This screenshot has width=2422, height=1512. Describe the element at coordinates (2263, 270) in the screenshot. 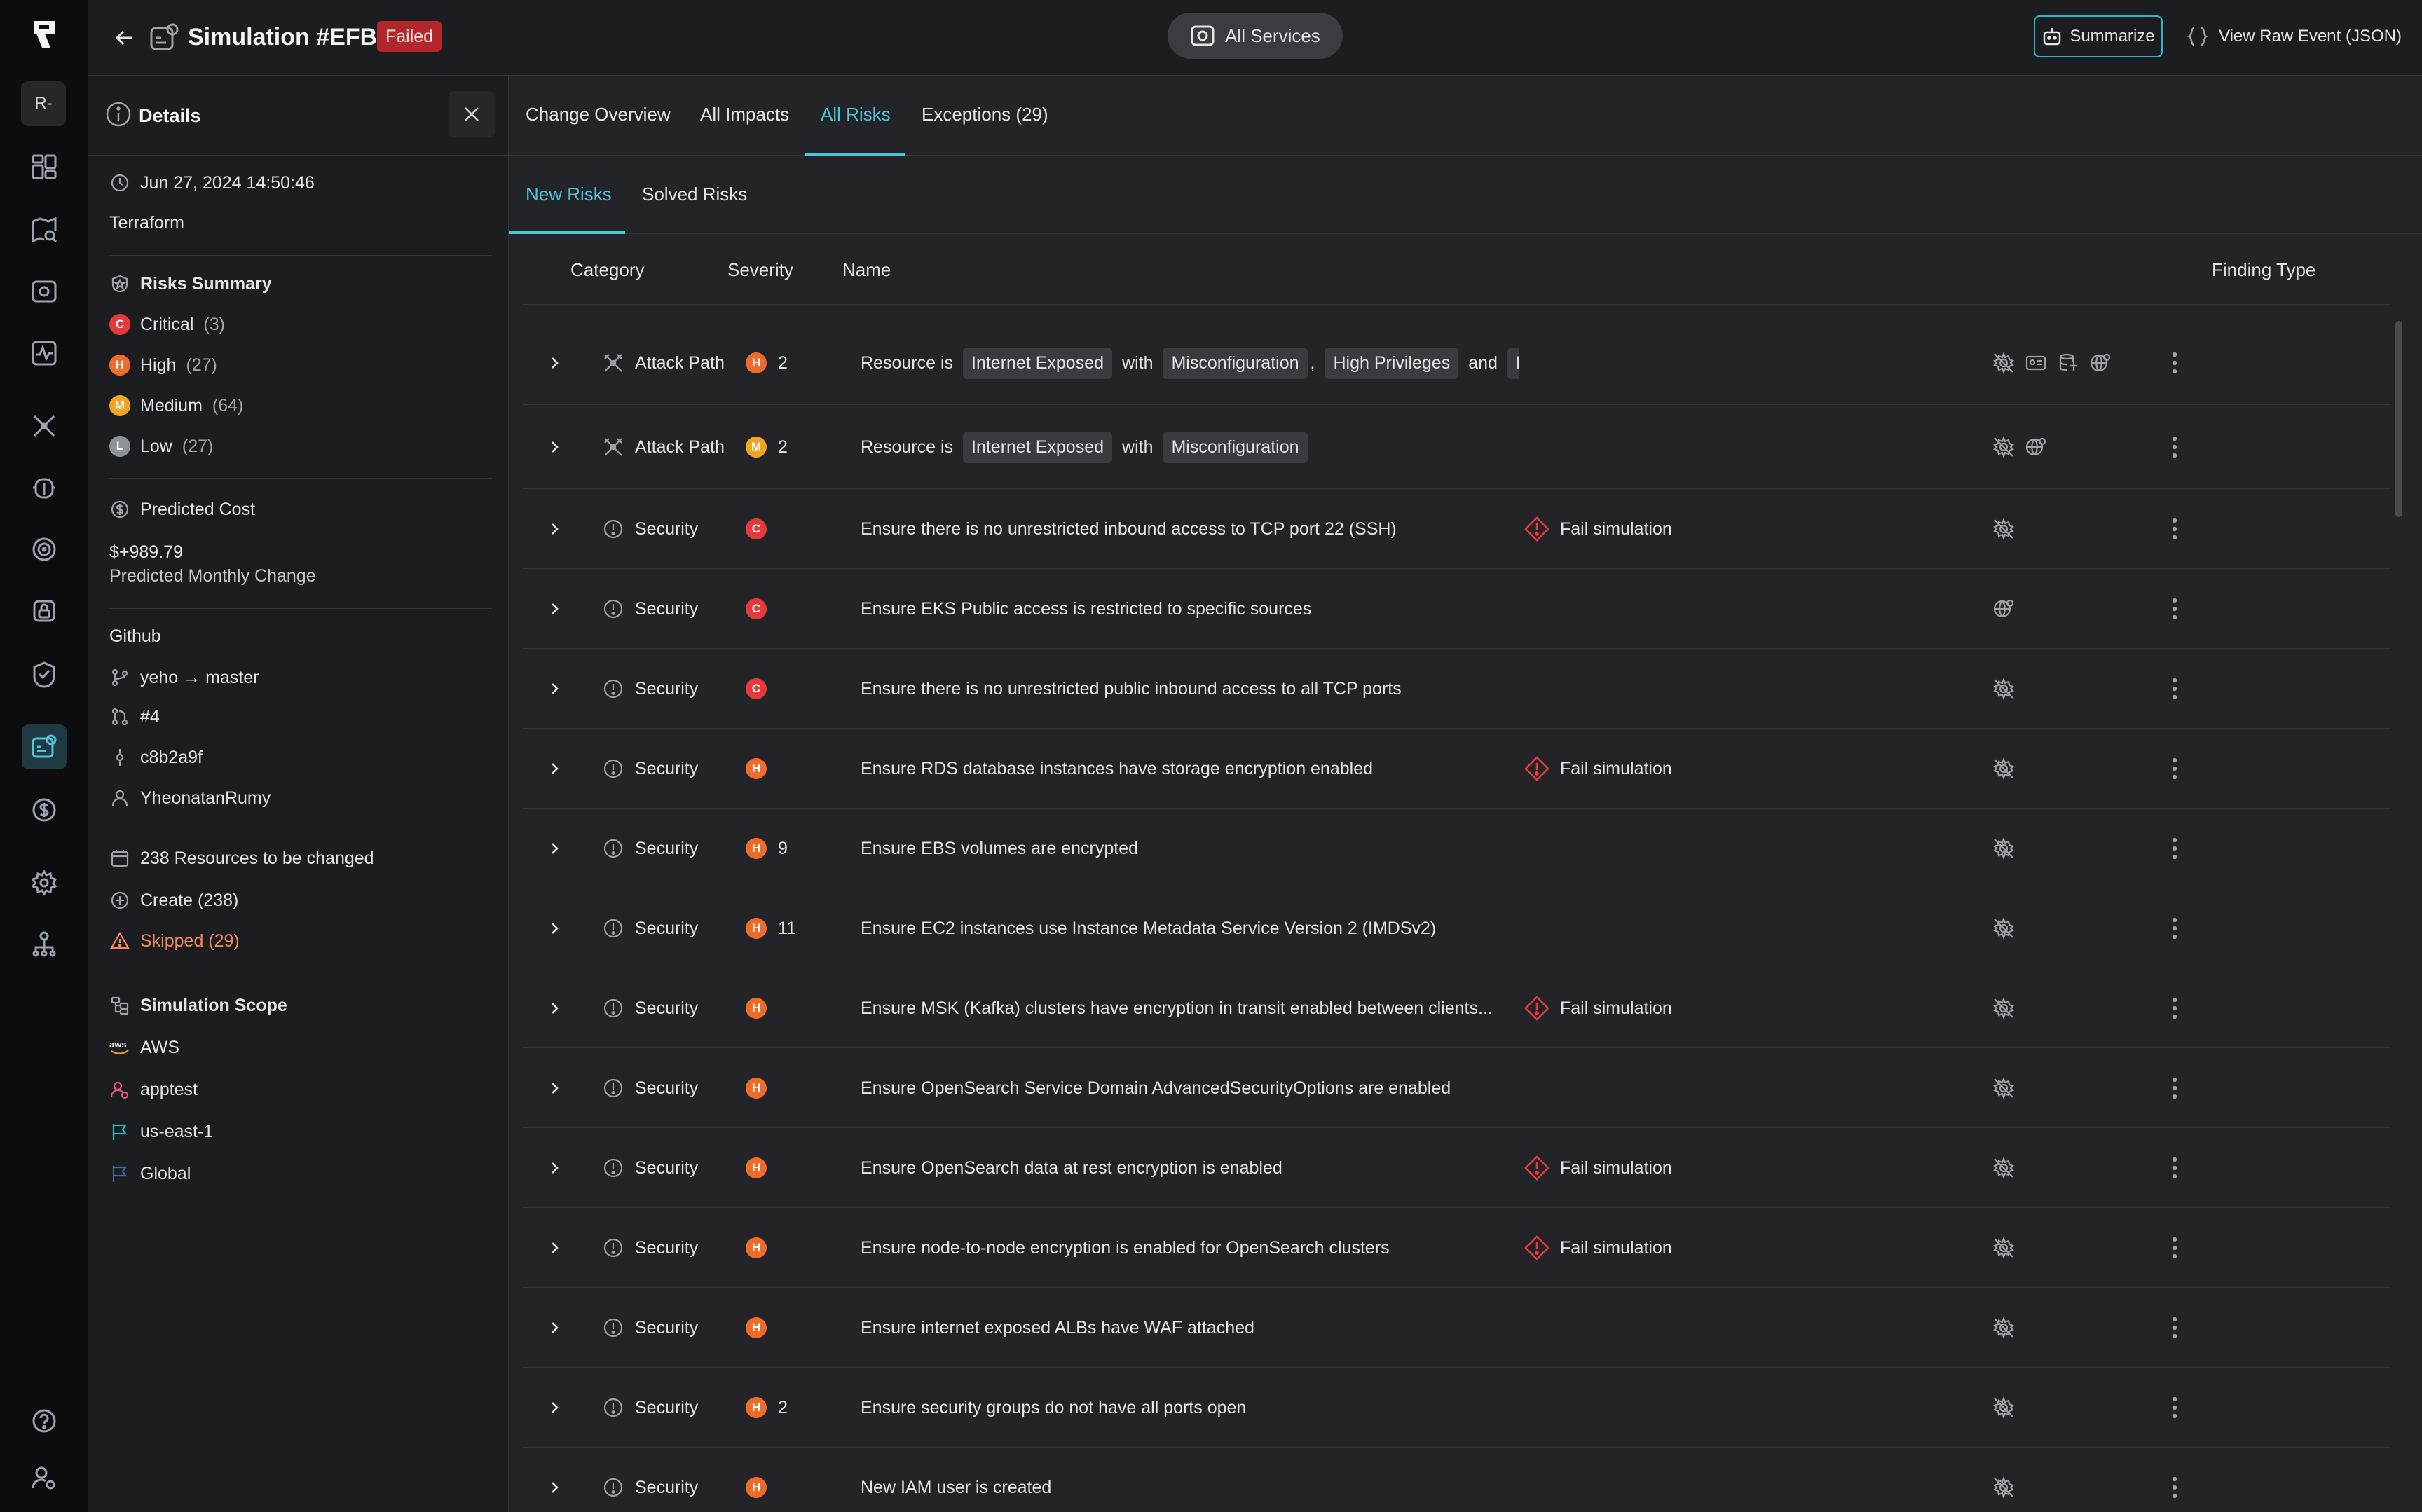

I see `column-finding-type: Finding Type` at that location.